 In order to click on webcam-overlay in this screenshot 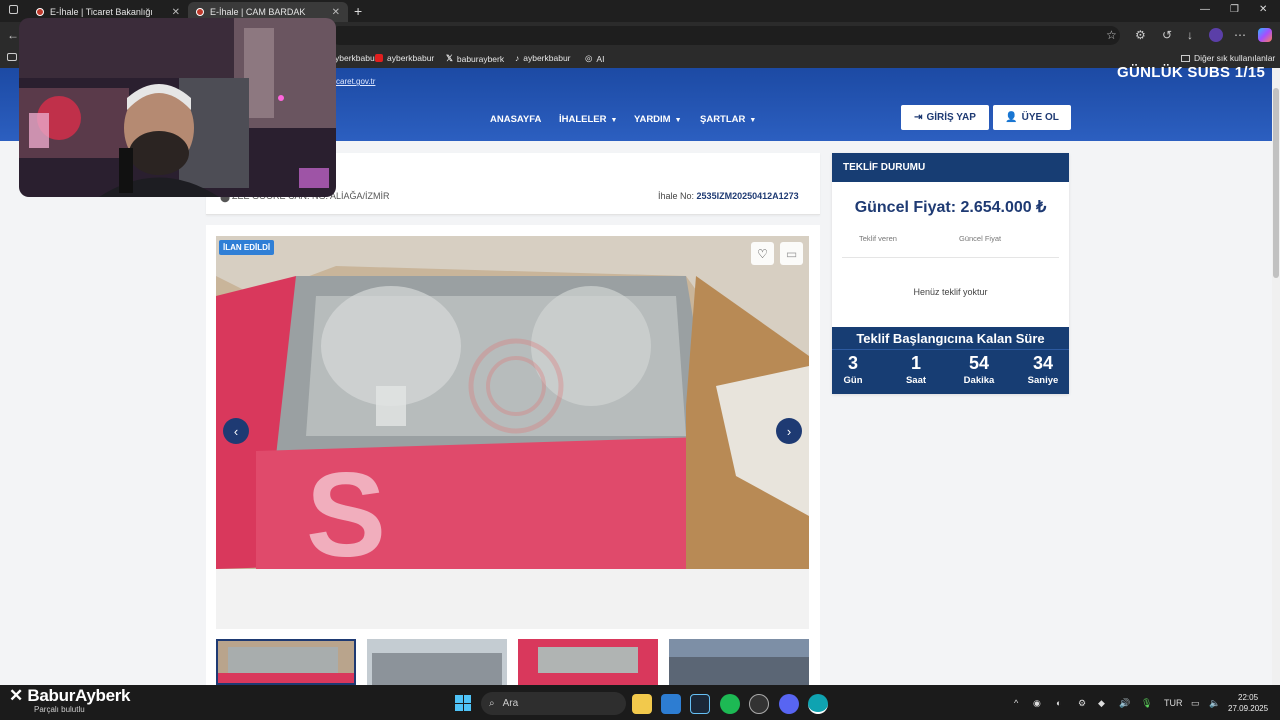, I will do `click(177, 107)`.